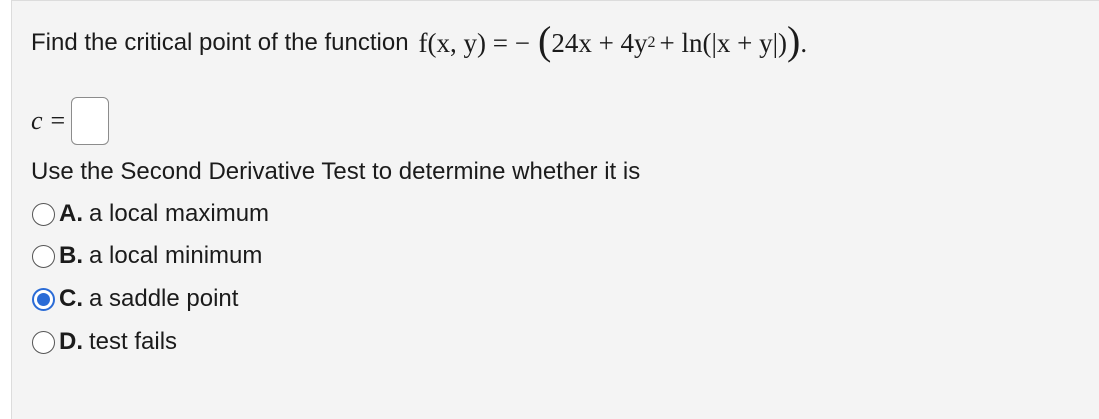 This screenshot has height=419, width=1099. I want to click on option-a-label: a local maximum, so click(179, 213).